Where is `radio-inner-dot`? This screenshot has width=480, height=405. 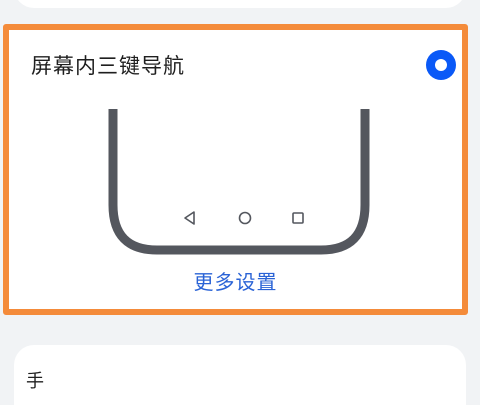
radio-inner-dot is located at coordinates (441, 65).